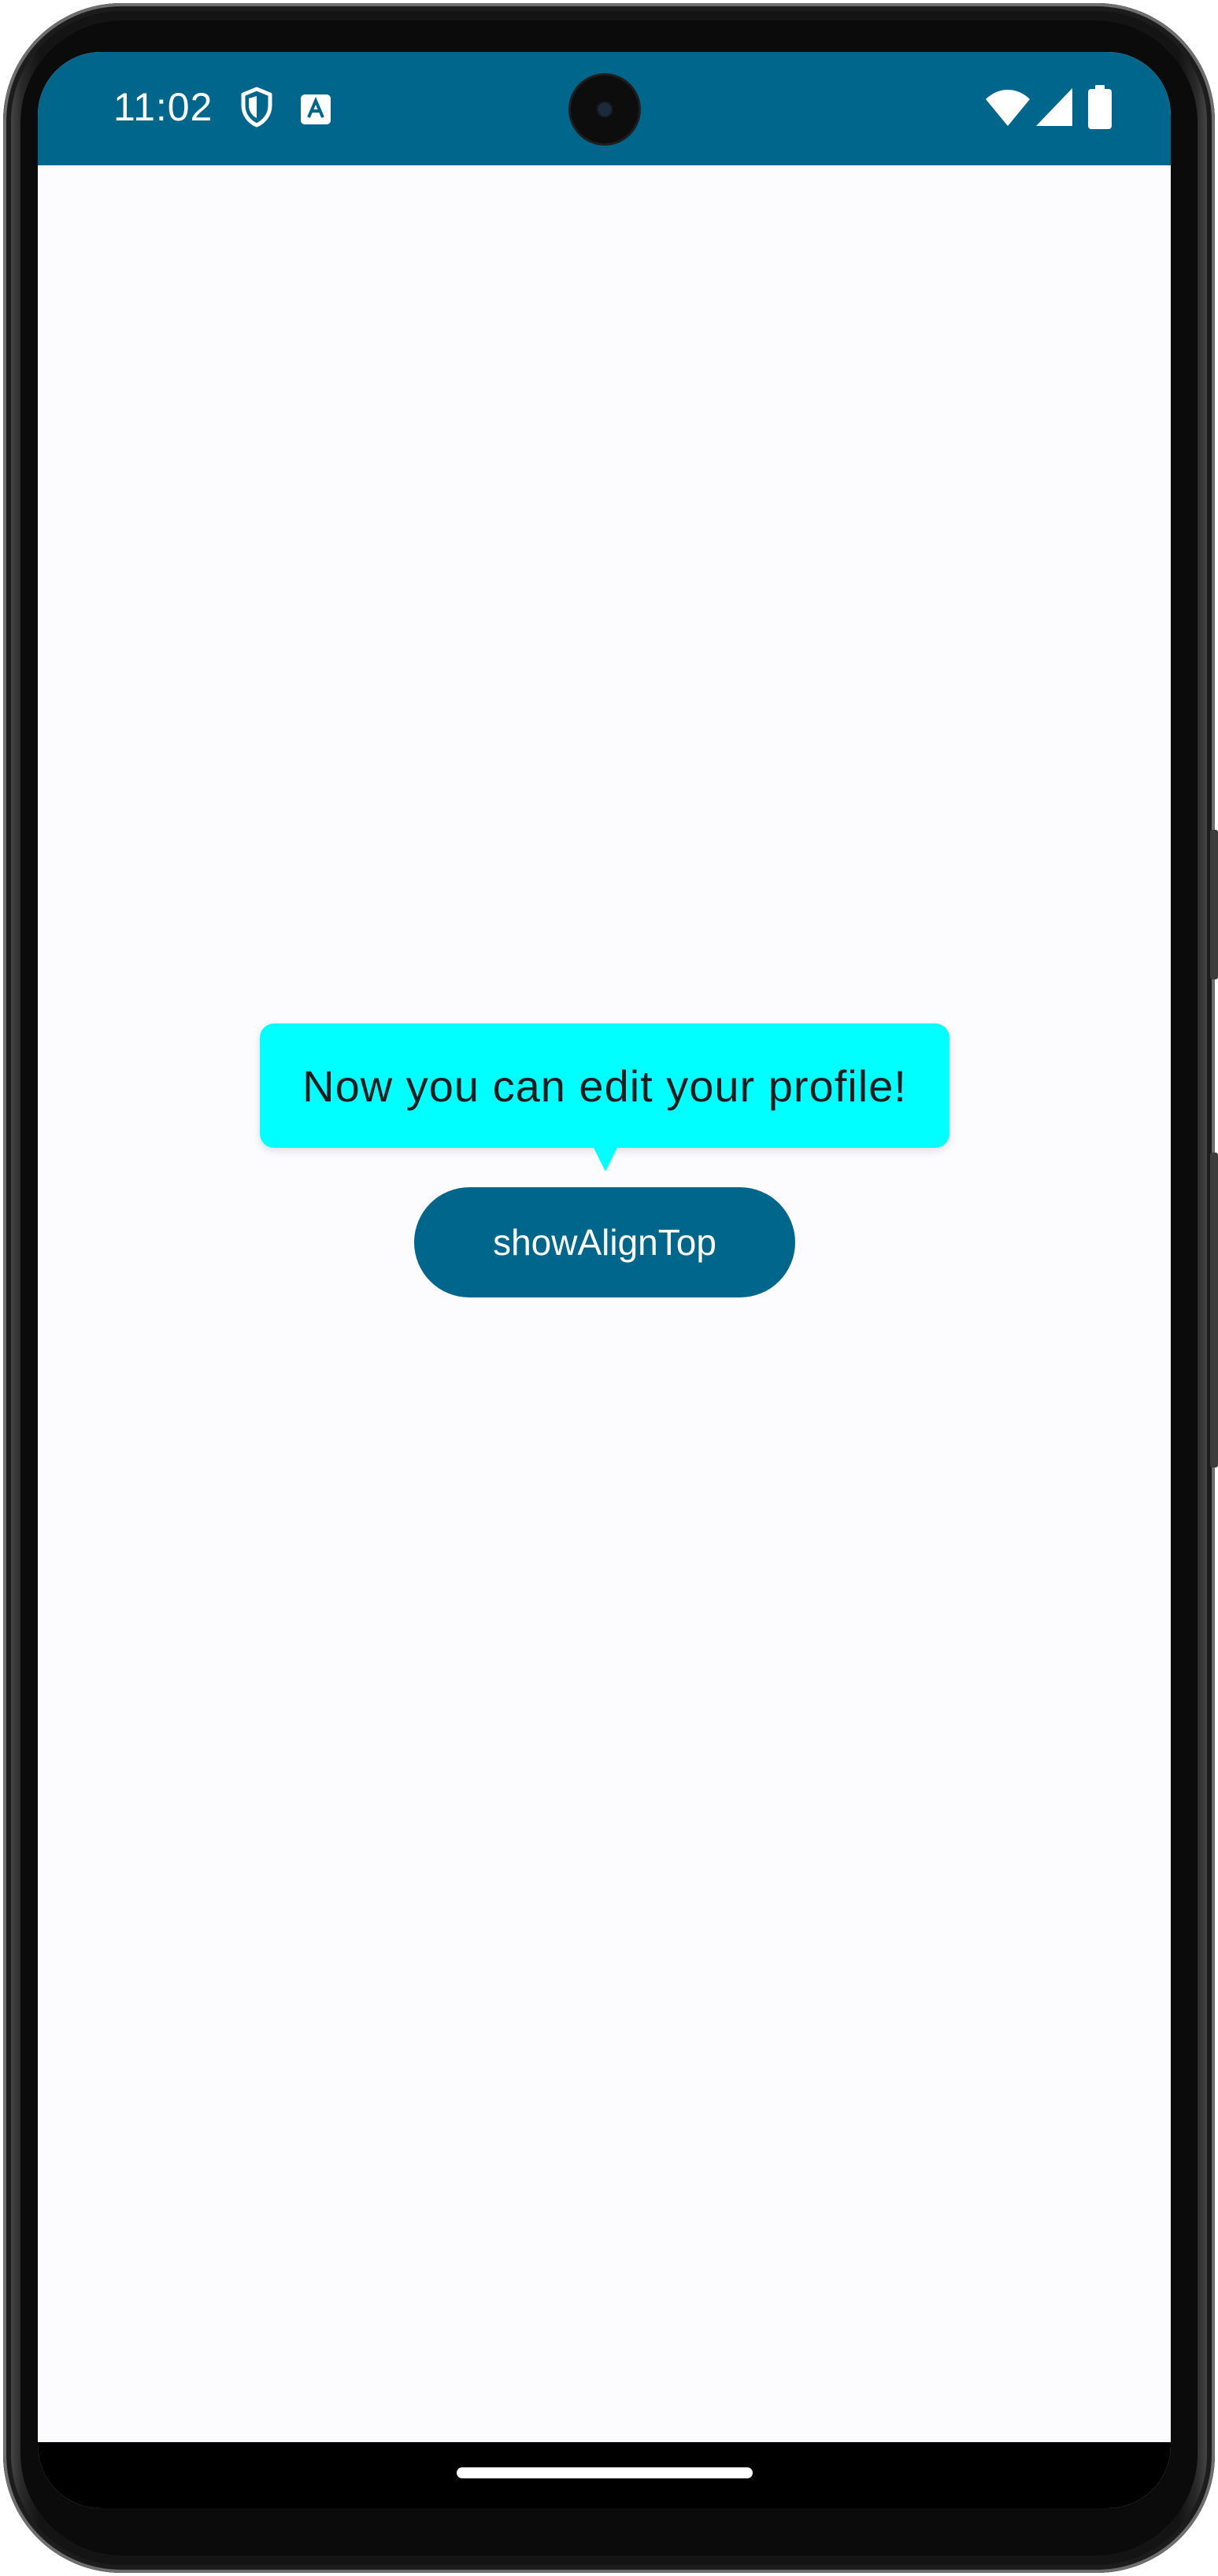 Image resolution: width=1218 pixels, height=2576 pixels. I want to click on status-bar: 11:02, so click(604, 108).